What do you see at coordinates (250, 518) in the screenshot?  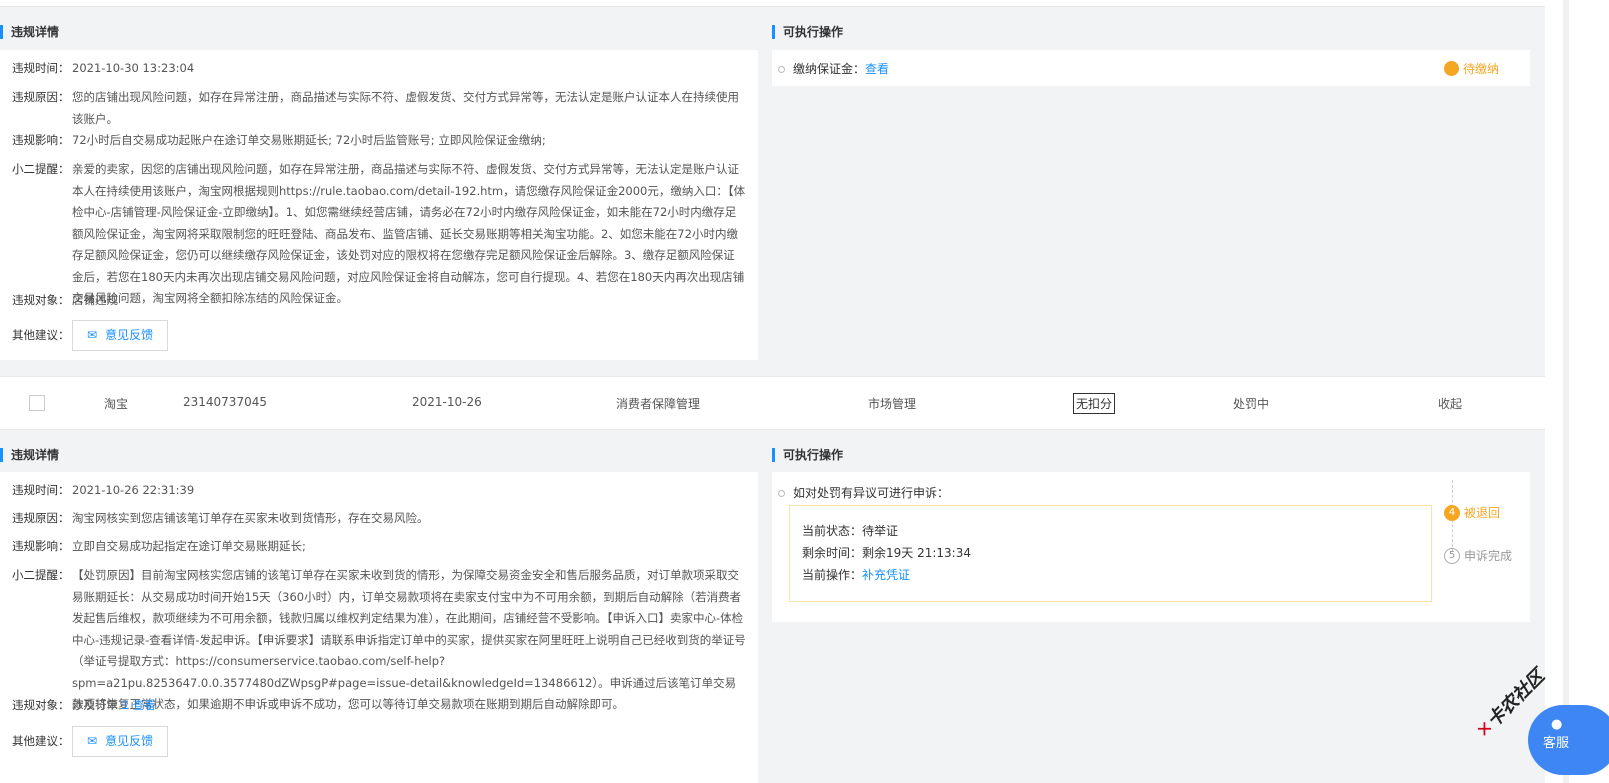 I see `violation-reason: 淘宝网核实到您店铺该笔订单存在买家未收到货情形，存在交易风险。` at bounding box center [250, 518].